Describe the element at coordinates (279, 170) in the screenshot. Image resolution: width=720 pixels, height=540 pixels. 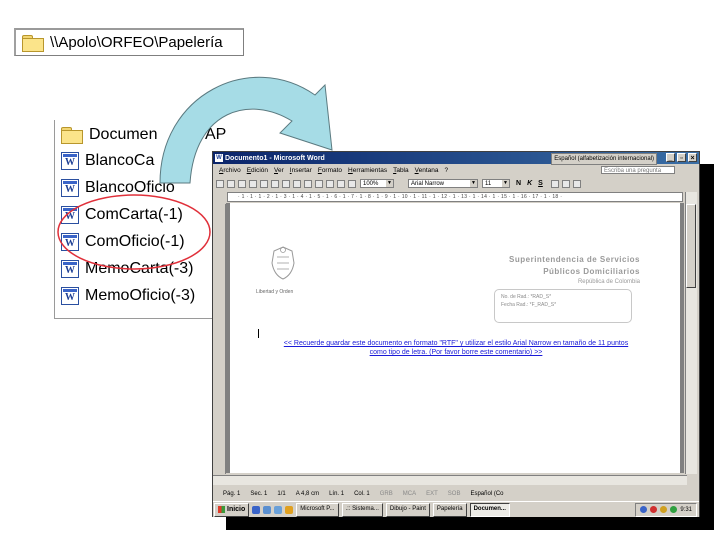
I see `menu-ver: Ver` at that location.